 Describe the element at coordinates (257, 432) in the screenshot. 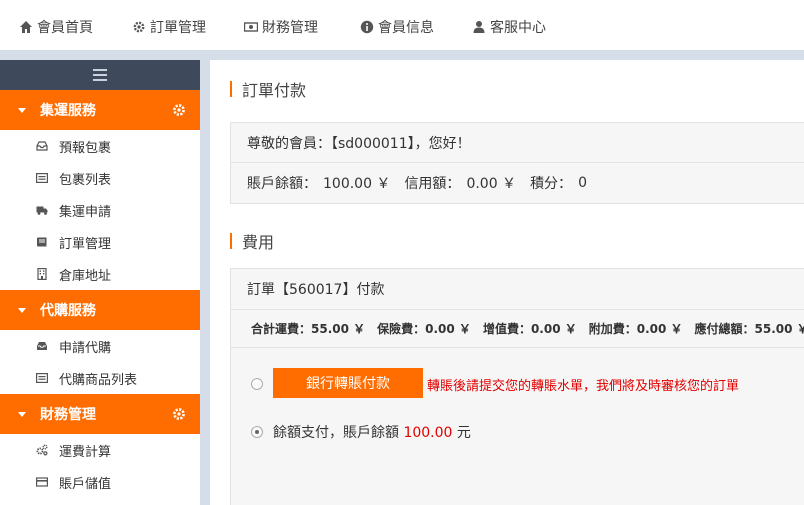

I see `balance-pay-radio` at that location.